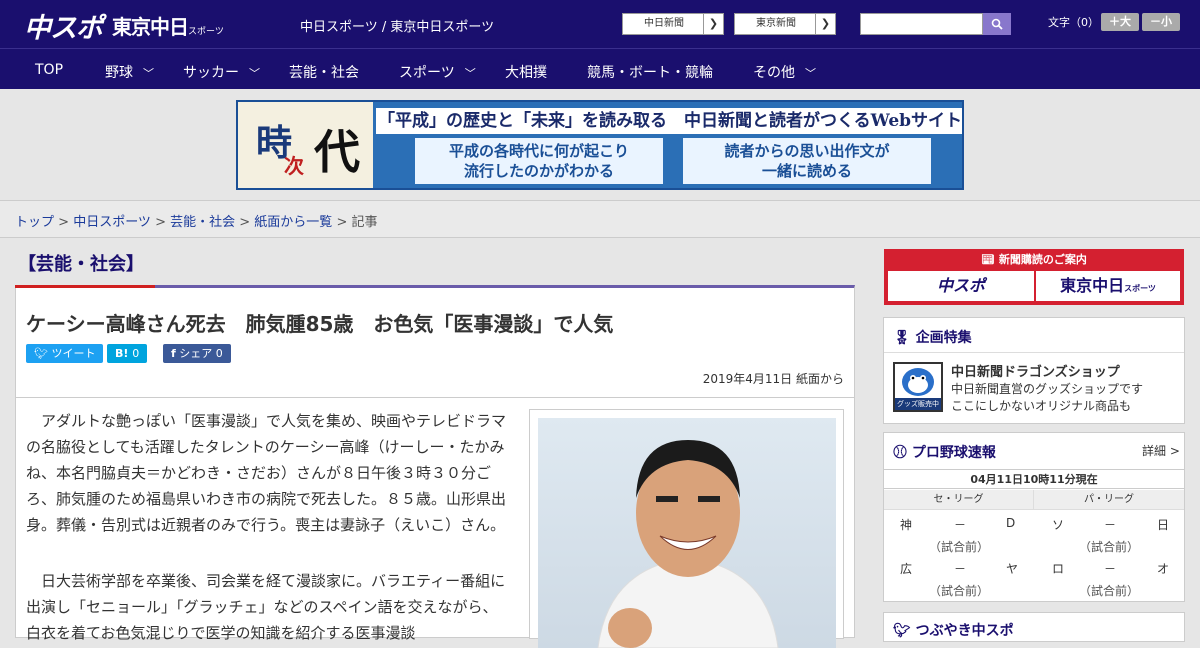 This screenshot has width=1200, height=648. Describe the element at coordinates (1058, 569) in the screenshot. I see `game-team: ロ` at that location.